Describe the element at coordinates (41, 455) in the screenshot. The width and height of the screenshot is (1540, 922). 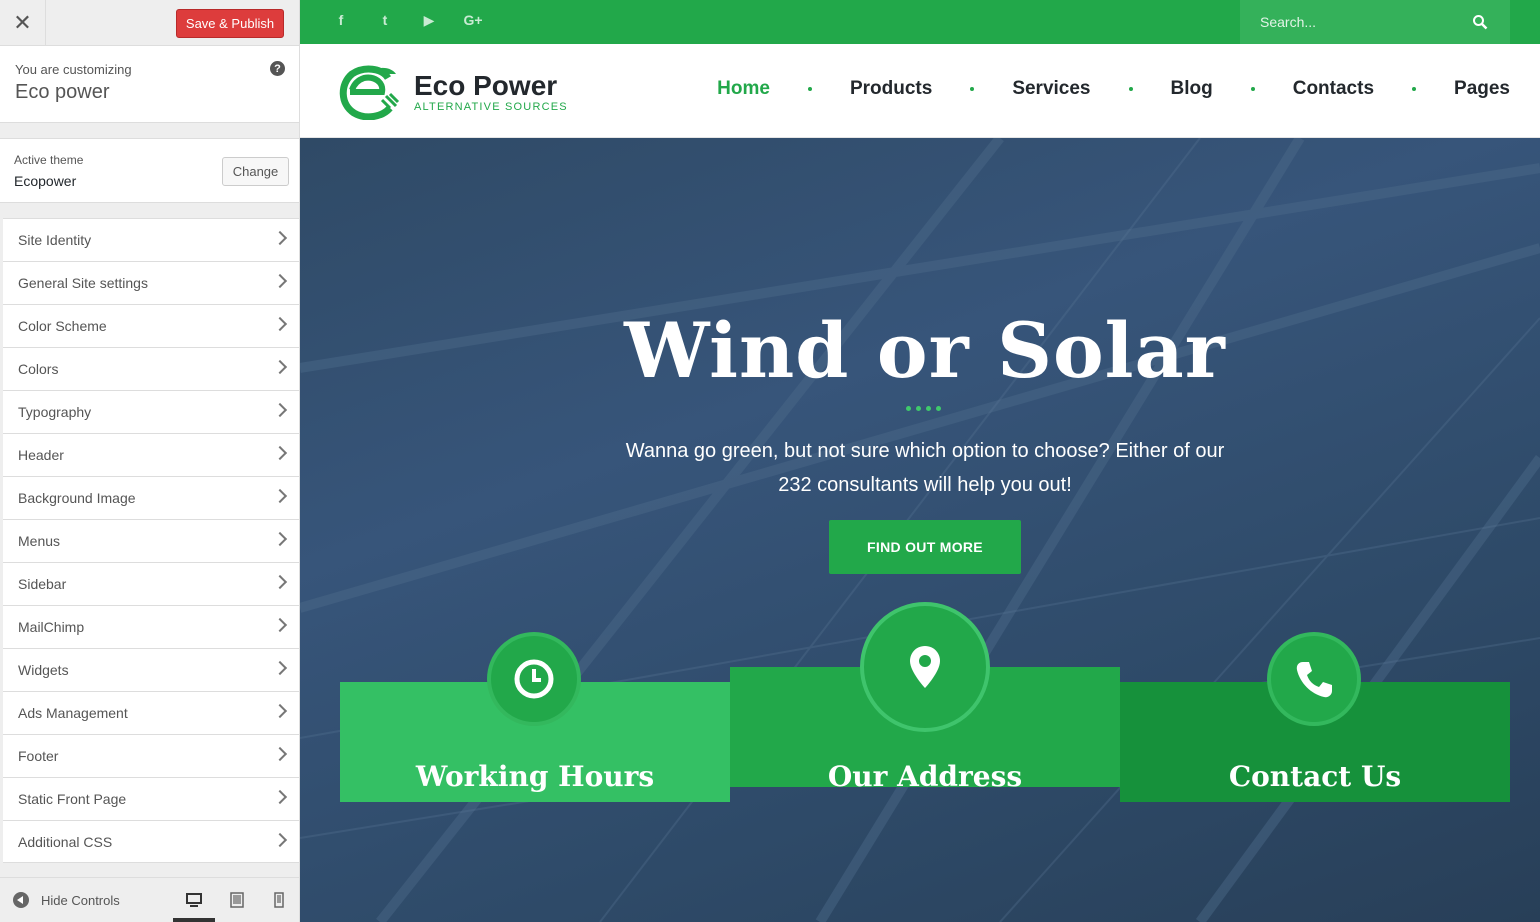
I see `section-label: Header` at that location.